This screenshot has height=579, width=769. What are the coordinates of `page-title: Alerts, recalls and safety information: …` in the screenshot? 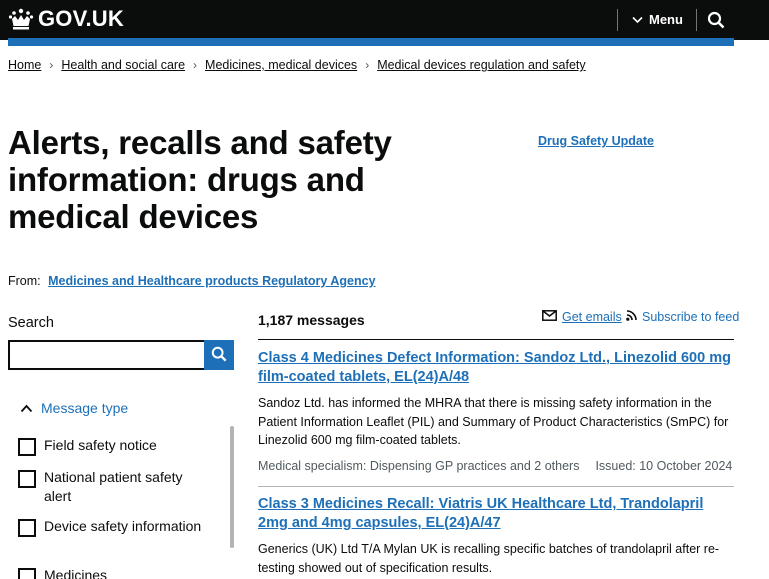 It's located at (200, 179).